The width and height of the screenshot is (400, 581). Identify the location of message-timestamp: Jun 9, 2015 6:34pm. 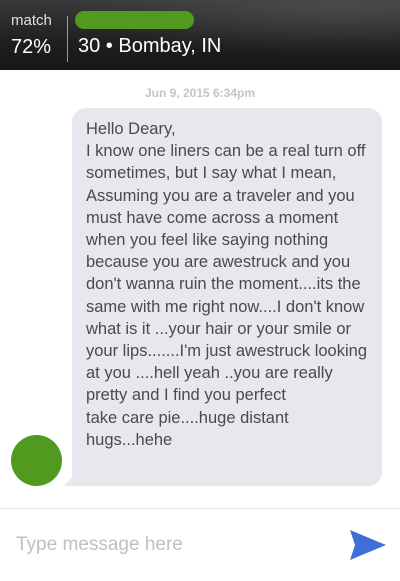
(200, 93).